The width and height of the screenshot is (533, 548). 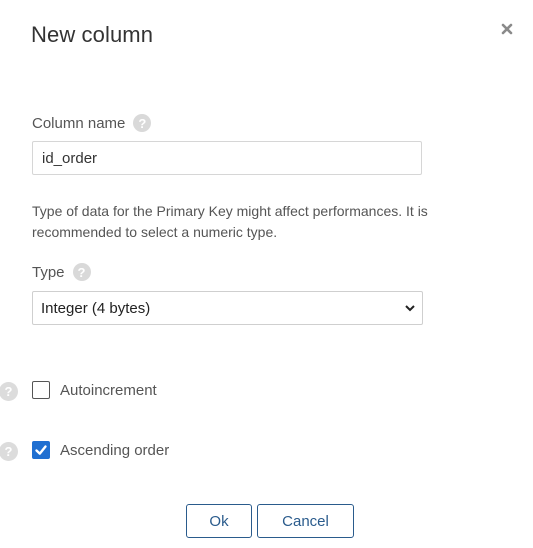 I want to click on column-name-label-row: Column name ?, so click(x=92, y=123).